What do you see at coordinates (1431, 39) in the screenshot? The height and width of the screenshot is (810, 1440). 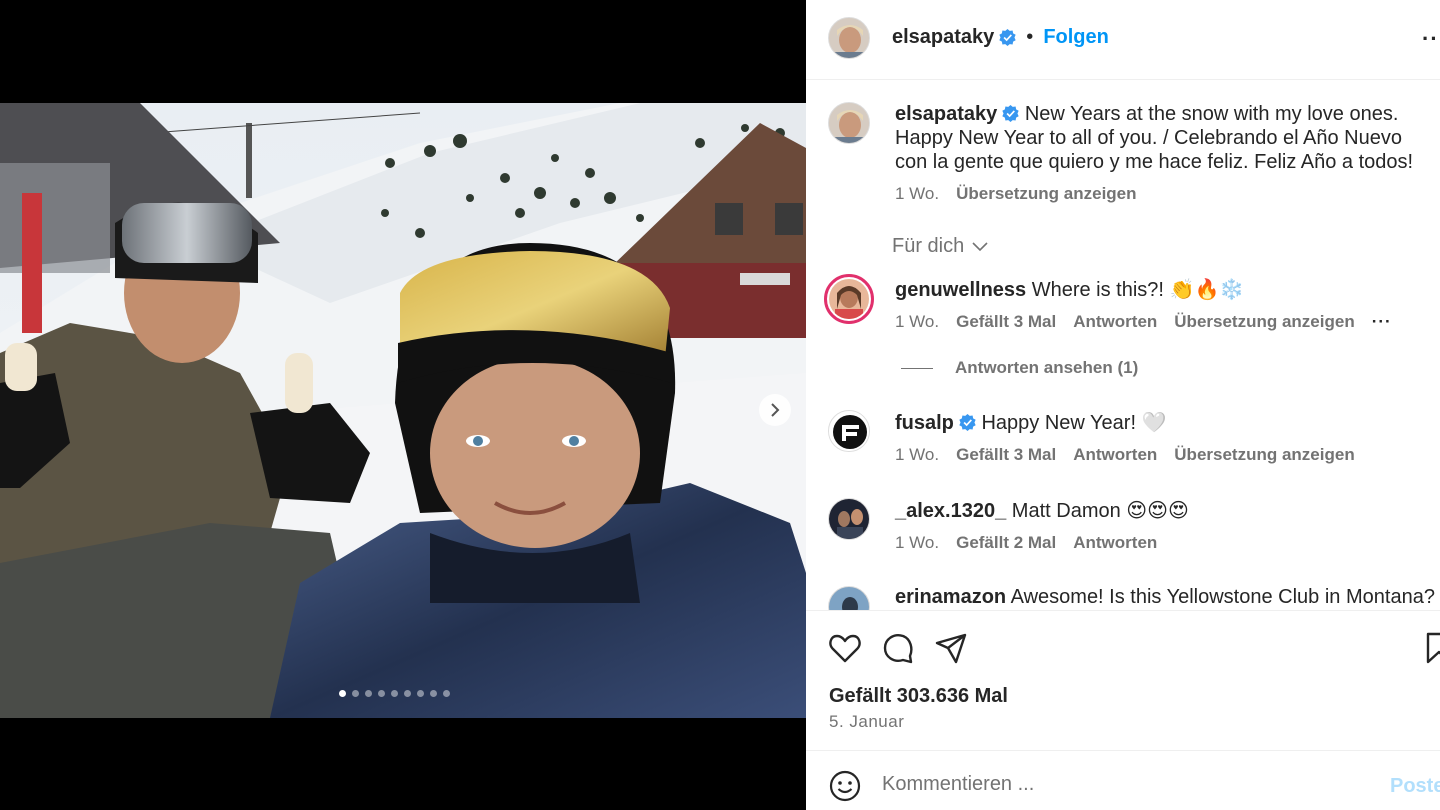 I see `more-options-icon: ···` at bounding box center [1431, 39].